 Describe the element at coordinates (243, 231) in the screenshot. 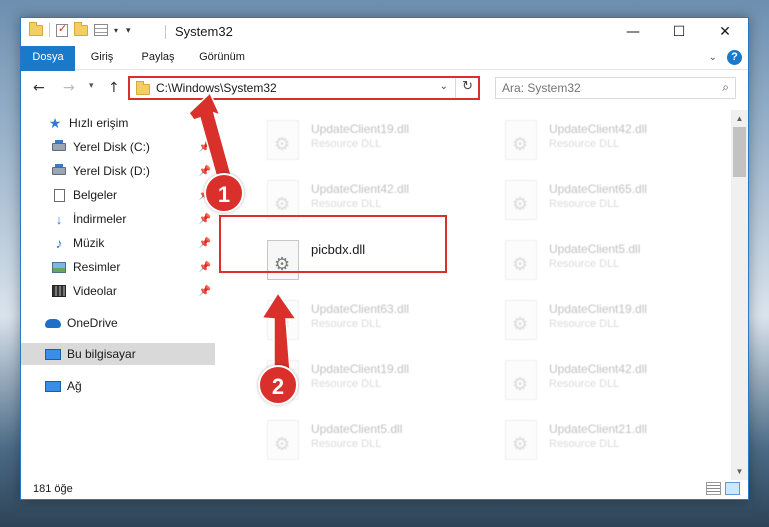

I see `annotation-arrows` at that location.